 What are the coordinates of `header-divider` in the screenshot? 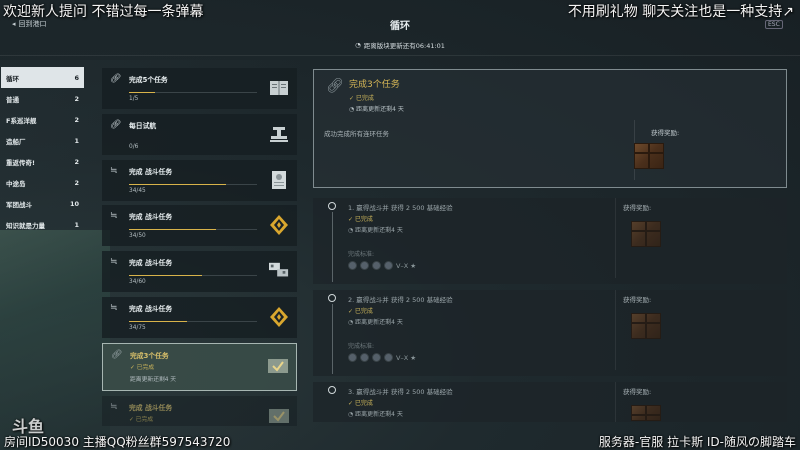 It's located at (400, 55).